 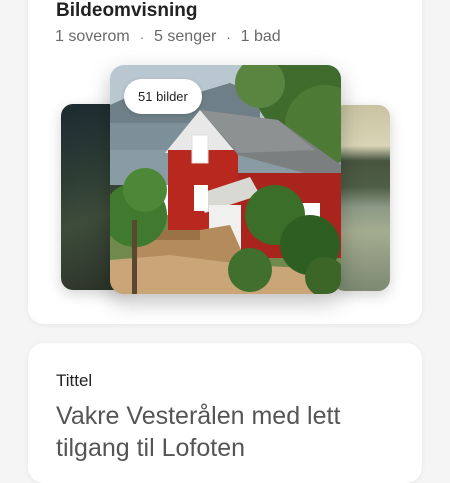 I want to click on photo-tour-heading: Bildeomvisning, so click(x=127, y=10).